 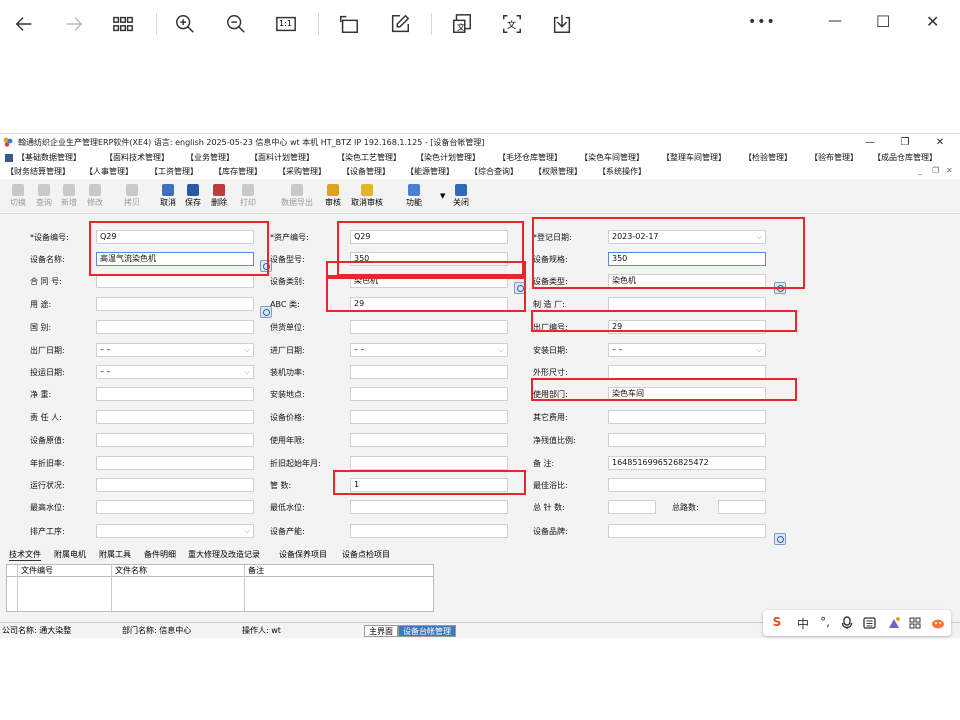 I want to click on toolbar-button: 保存, so click(x=193, y=196).